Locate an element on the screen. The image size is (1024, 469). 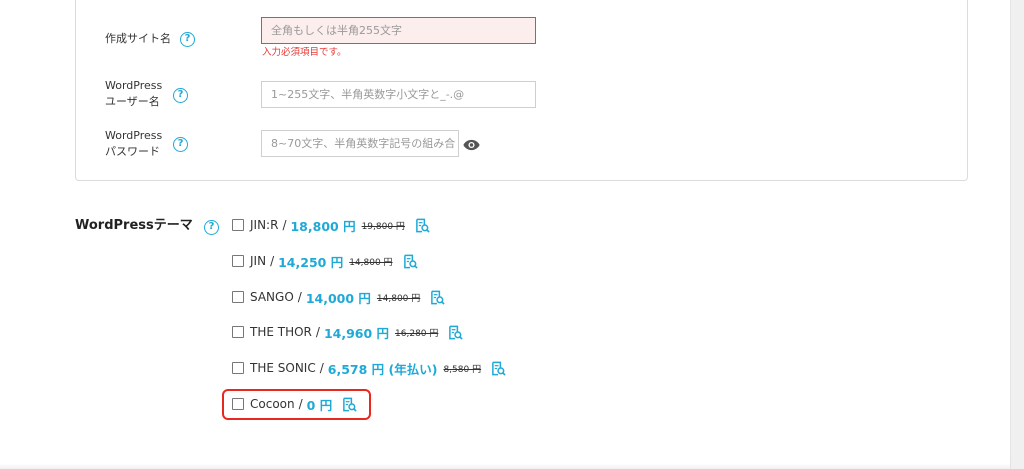
theme-price: 14,960 円 is located at coordinates (356, 333).